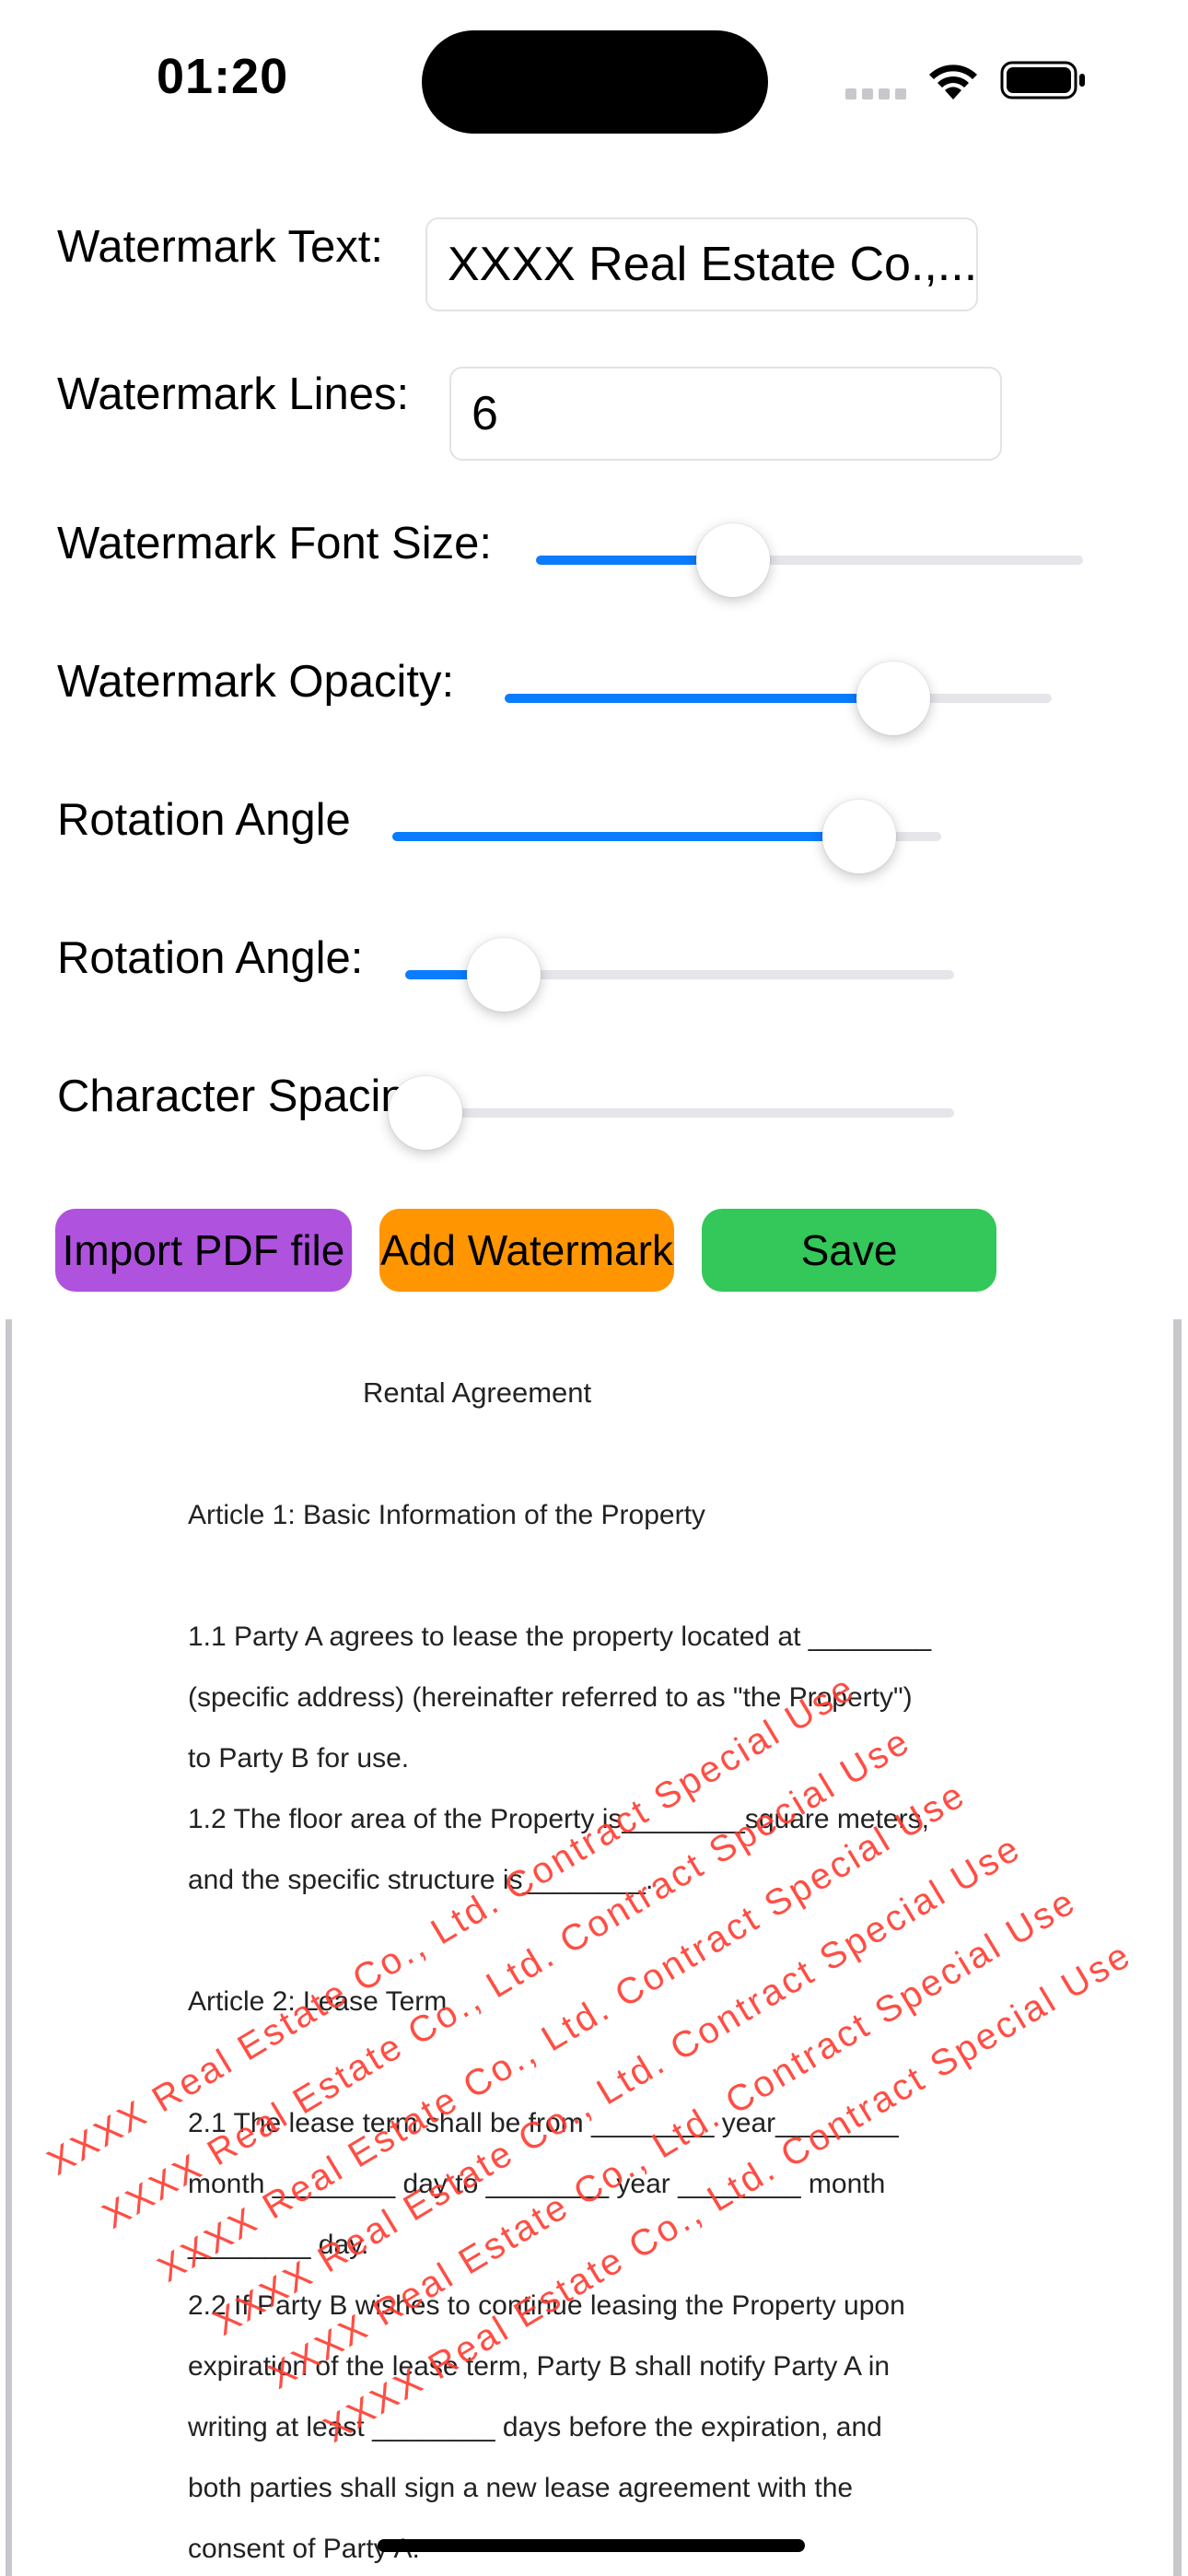  What do you see at coordinates (203, 1250) in the screenshot?
I see `import-pdf-button: Import PDF file` at bounding box center [203, 1250].